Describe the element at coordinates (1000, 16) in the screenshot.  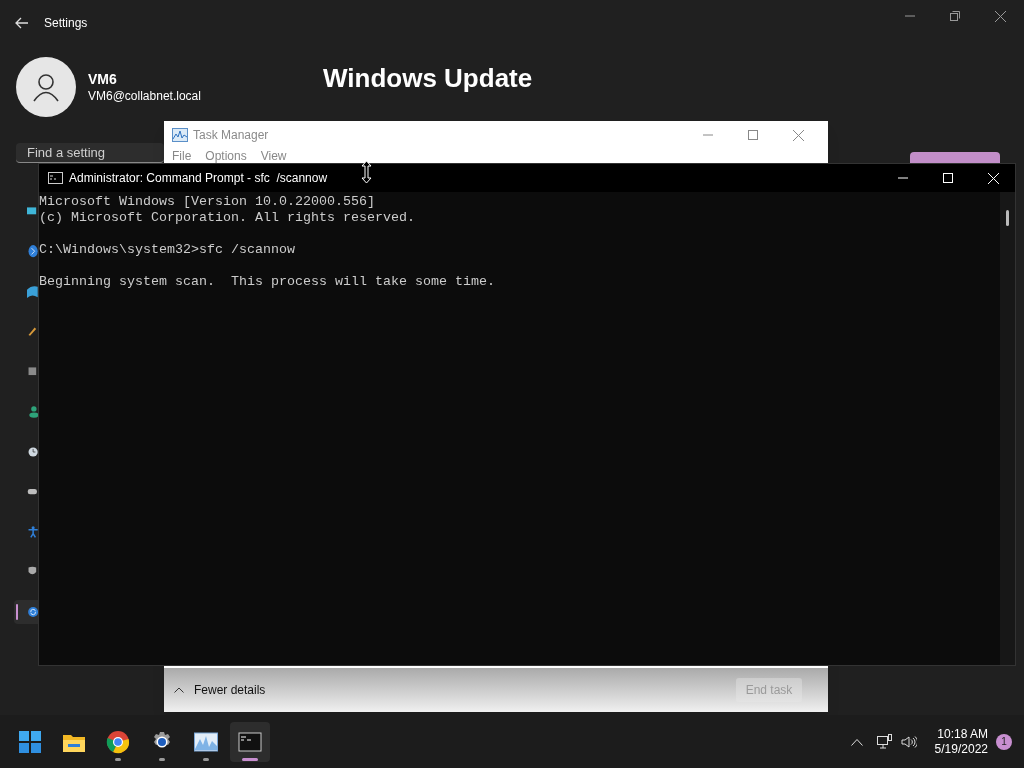
I see `close-icon` at that location.